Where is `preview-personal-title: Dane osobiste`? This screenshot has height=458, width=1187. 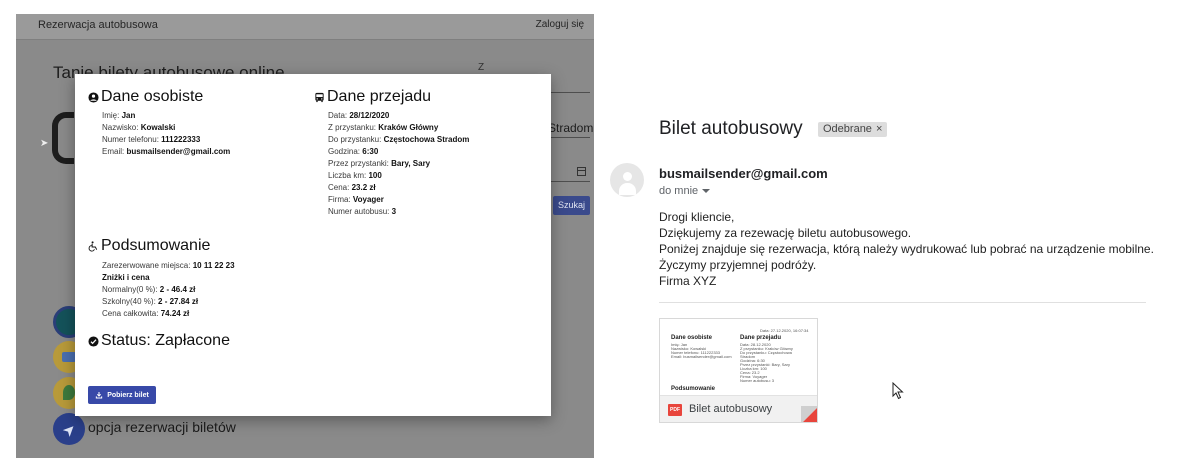 preview-personal-title: Dane osobiste is located at coordinates (692, 338).